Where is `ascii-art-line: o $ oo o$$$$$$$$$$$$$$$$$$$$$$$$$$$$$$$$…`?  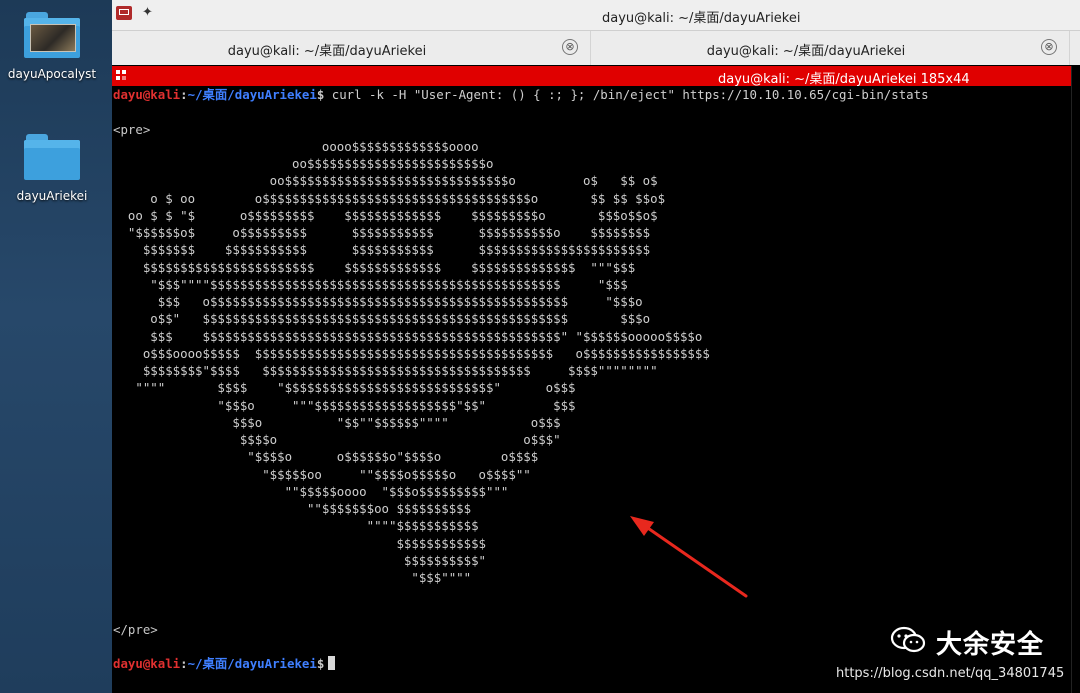 ascii-art-line: o $ oo o$$$$$$$$$$$$$$$$$$$$$$$$$$$$$$$$… is located at coordinates (389, 198).